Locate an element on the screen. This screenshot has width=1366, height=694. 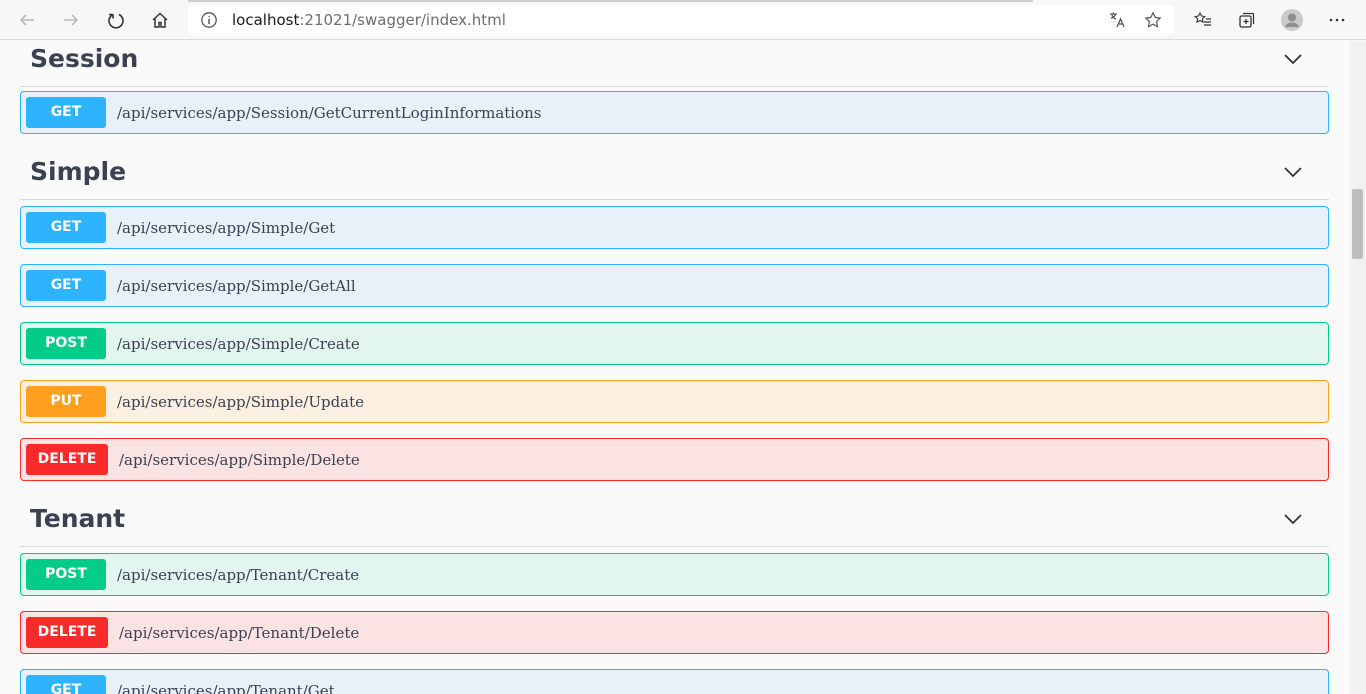
refresh-button is located at coordinates (116, 20).